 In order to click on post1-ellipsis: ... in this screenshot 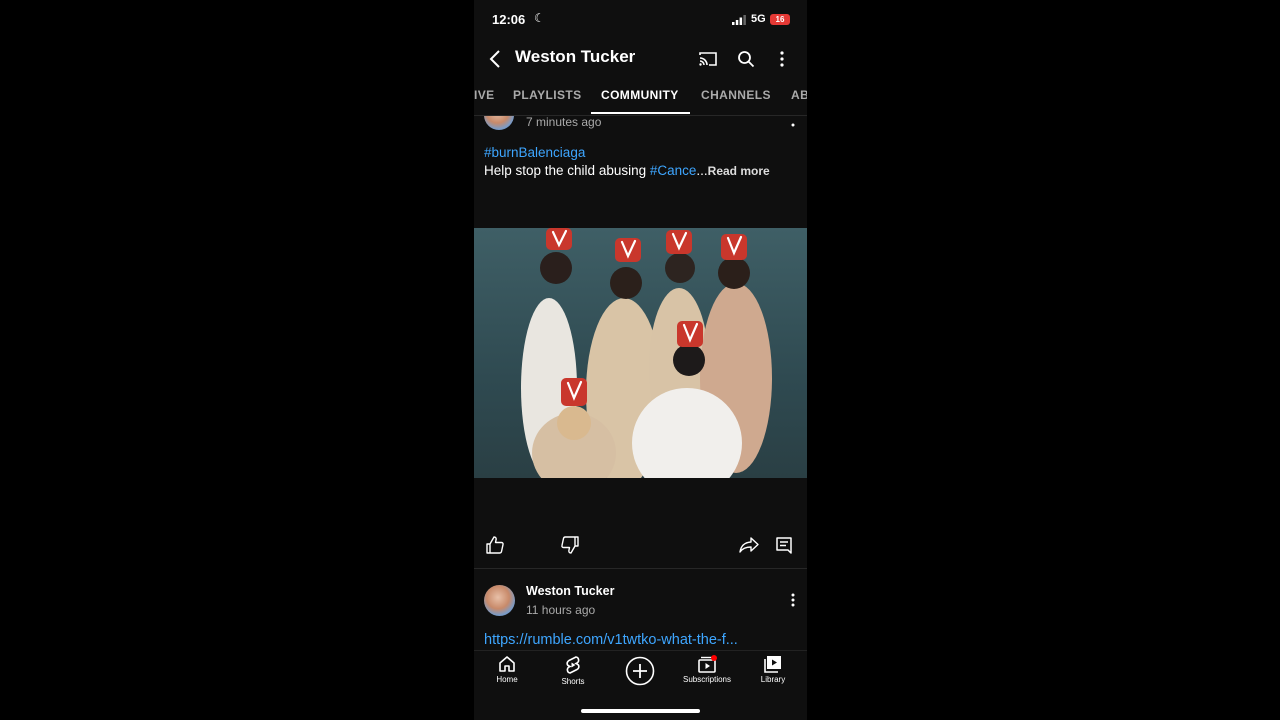, I will do `click(702, 170)`.